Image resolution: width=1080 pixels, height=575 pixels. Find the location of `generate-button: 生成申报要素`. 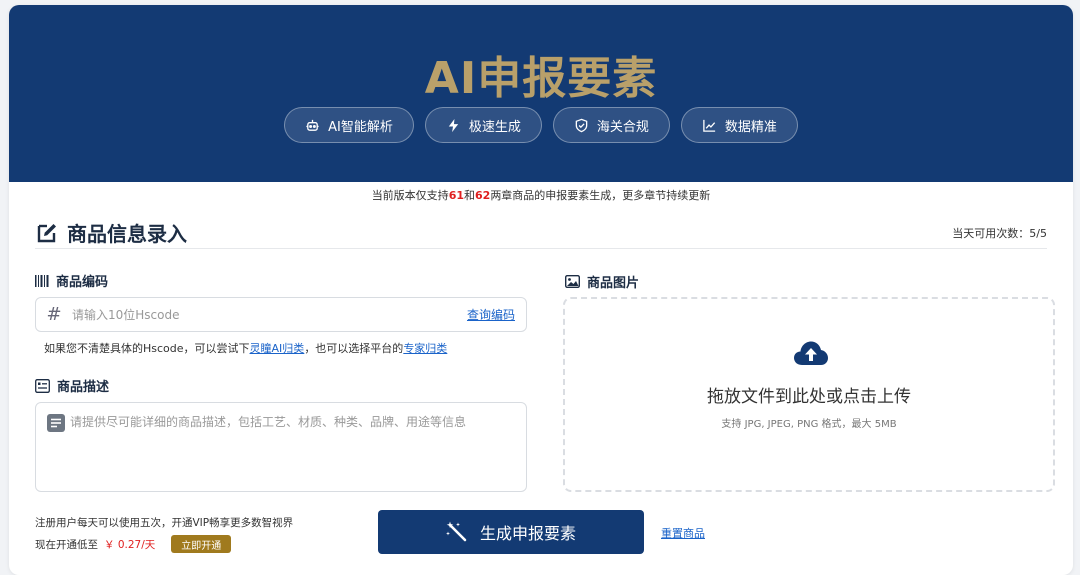

generate-button: 生成申报要素 is located at coordinates (511, 532).